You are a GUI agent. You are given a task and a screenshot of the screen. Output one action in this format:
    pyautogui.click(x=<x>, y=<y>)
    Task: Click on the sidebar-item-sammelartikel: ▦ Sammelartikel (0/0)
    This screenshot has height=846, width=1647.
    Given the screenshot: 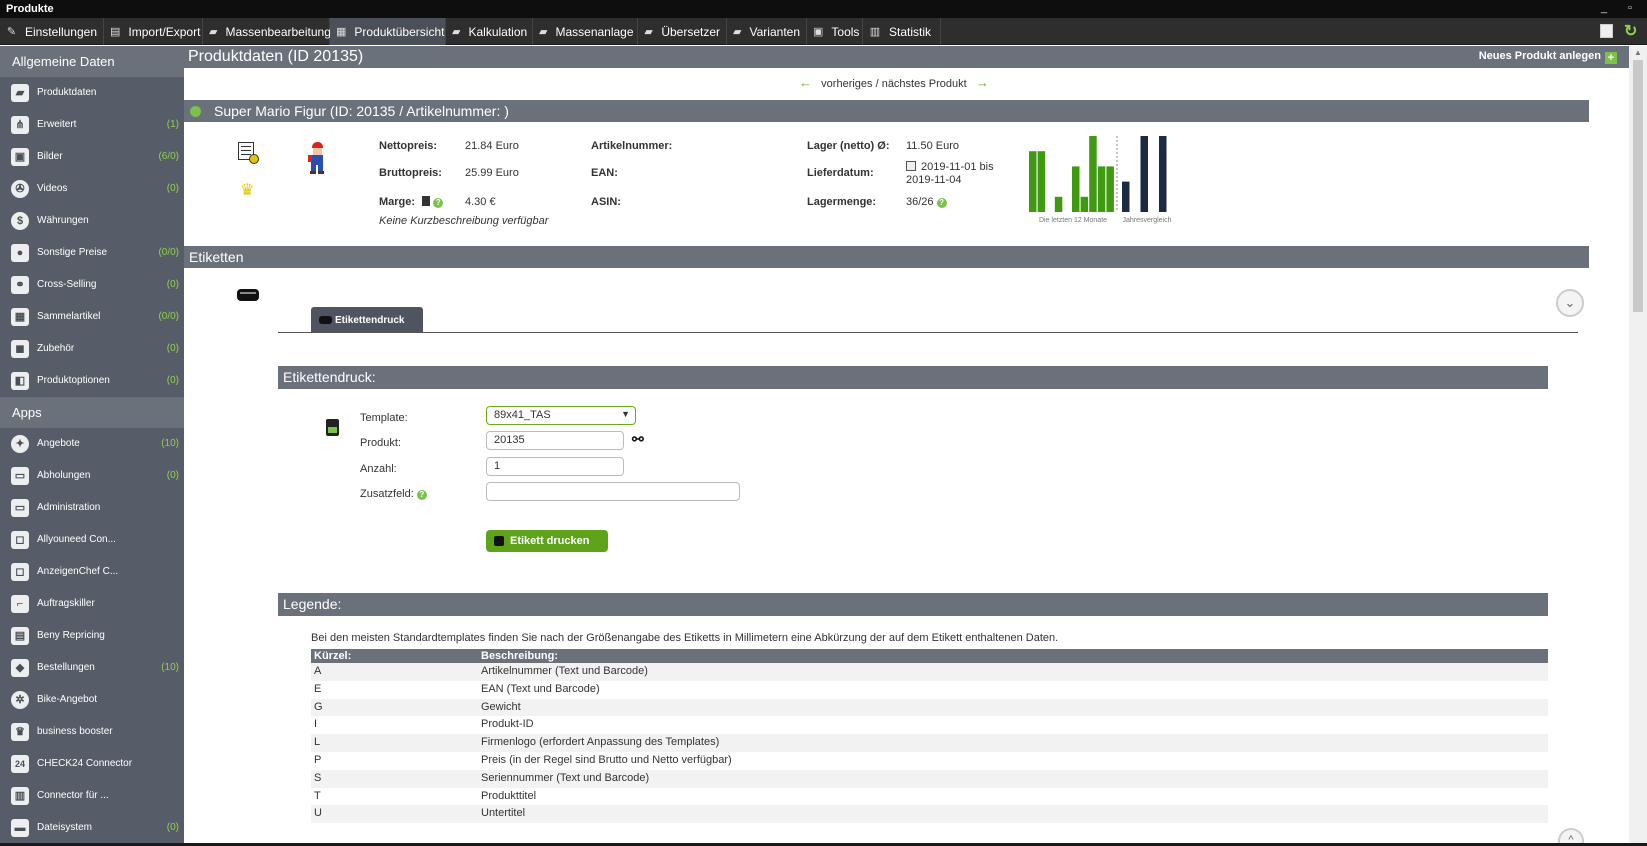 What is the action you would take?
    pyautogui.click(x=92, y=317)
    